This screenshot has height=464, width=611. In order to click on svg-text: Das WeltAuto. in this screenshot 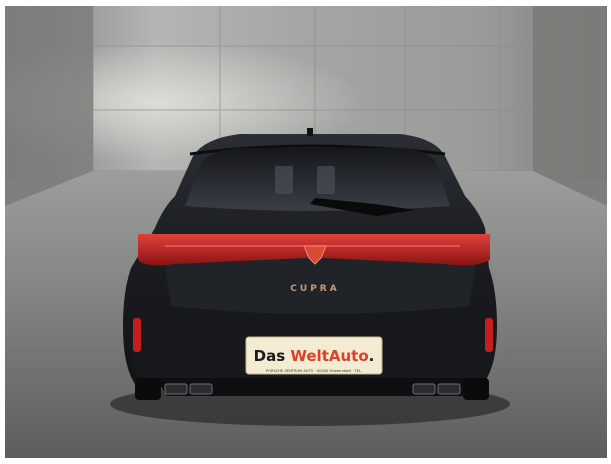, I will do `click(314, 356)`.